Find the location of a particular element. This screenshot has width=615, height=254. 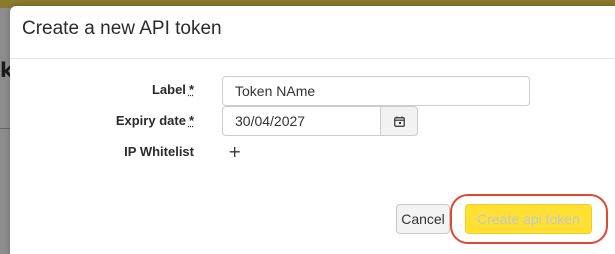

expiry-date-label-text: Expiry date is located at coordinates (150, 120).